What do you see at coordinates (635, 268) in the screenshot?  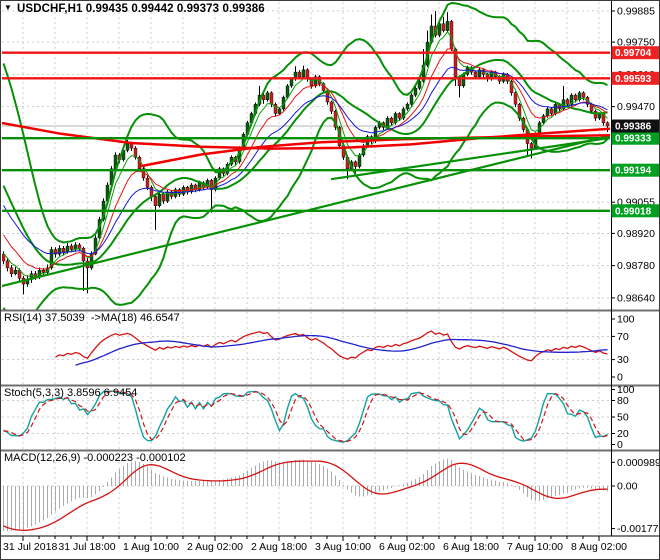 I see `price-axis` at bounding box center [635, 268].